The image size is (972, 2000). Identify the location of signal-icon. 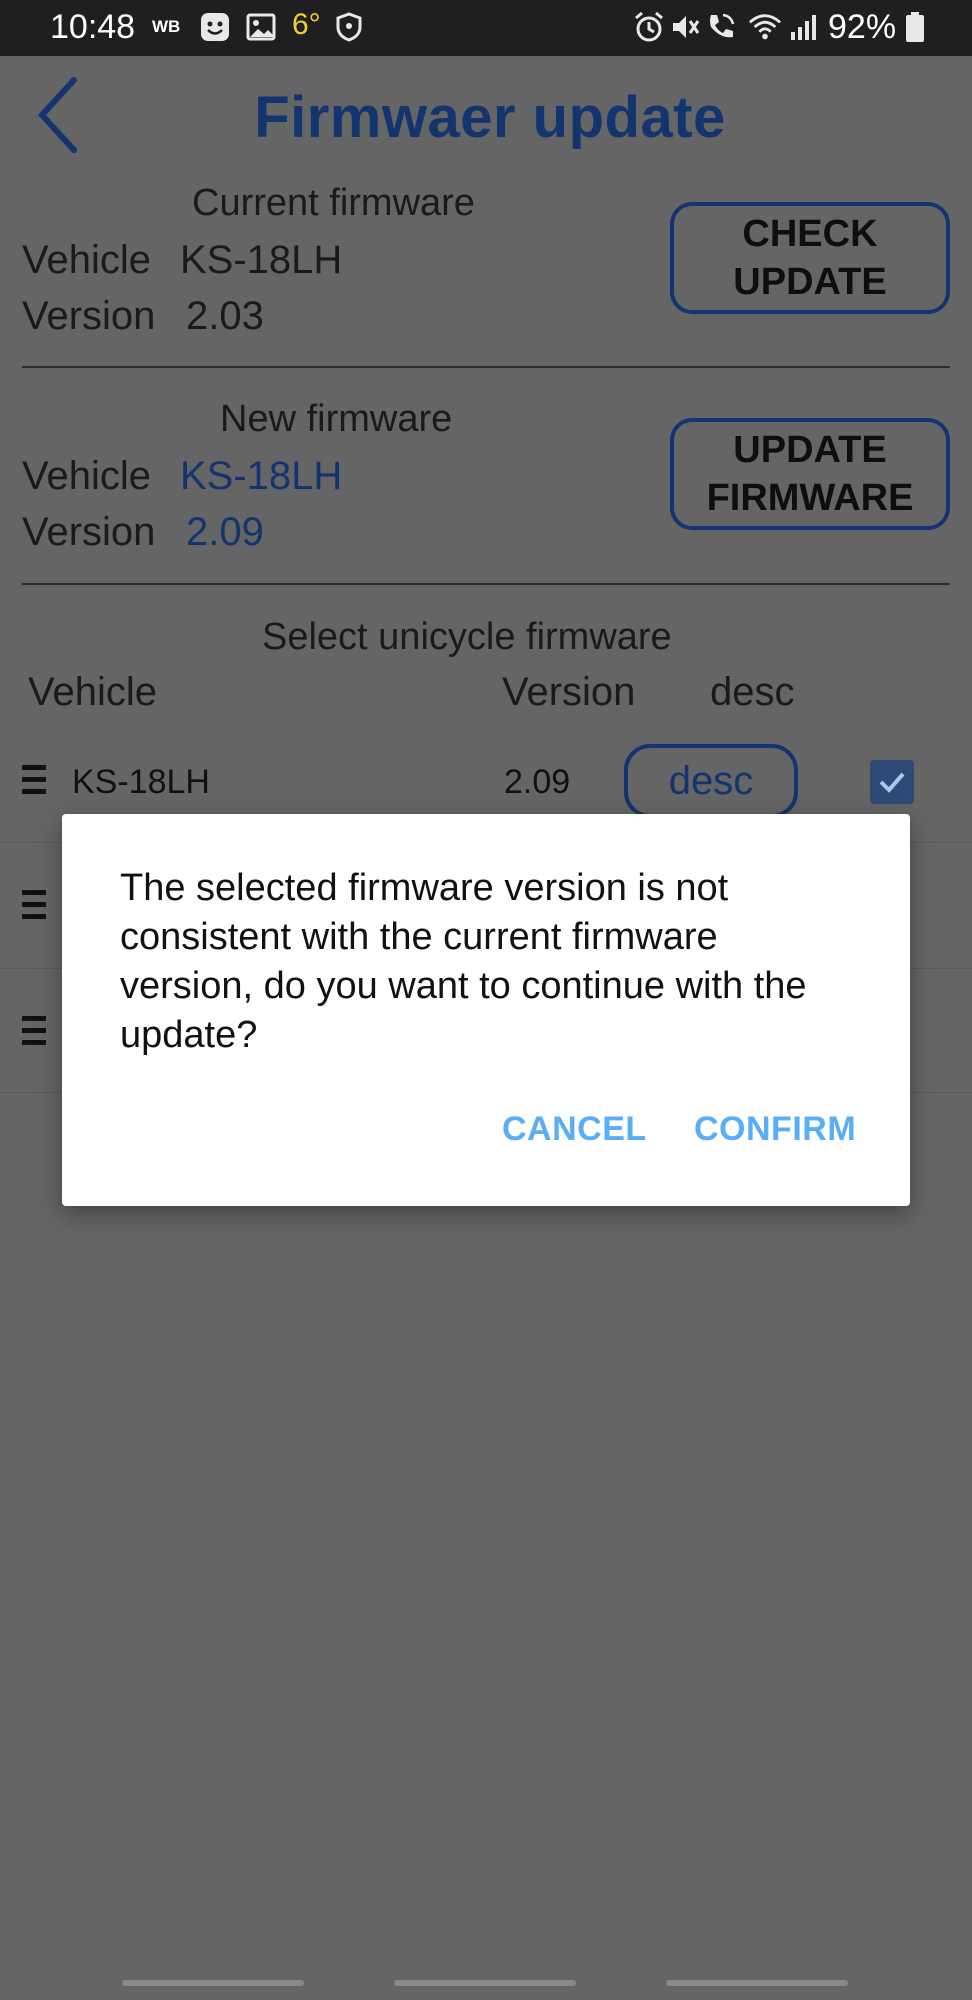
(803, 27).